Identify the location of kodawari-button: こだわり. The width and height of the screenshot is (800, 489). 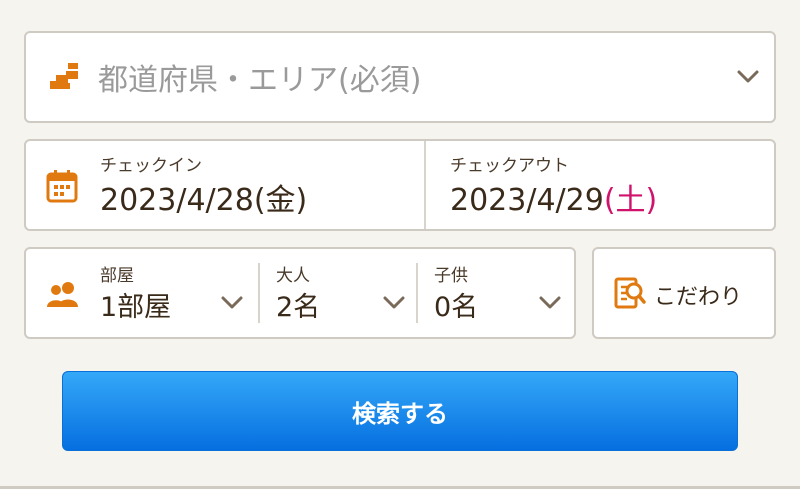
(684, 293).